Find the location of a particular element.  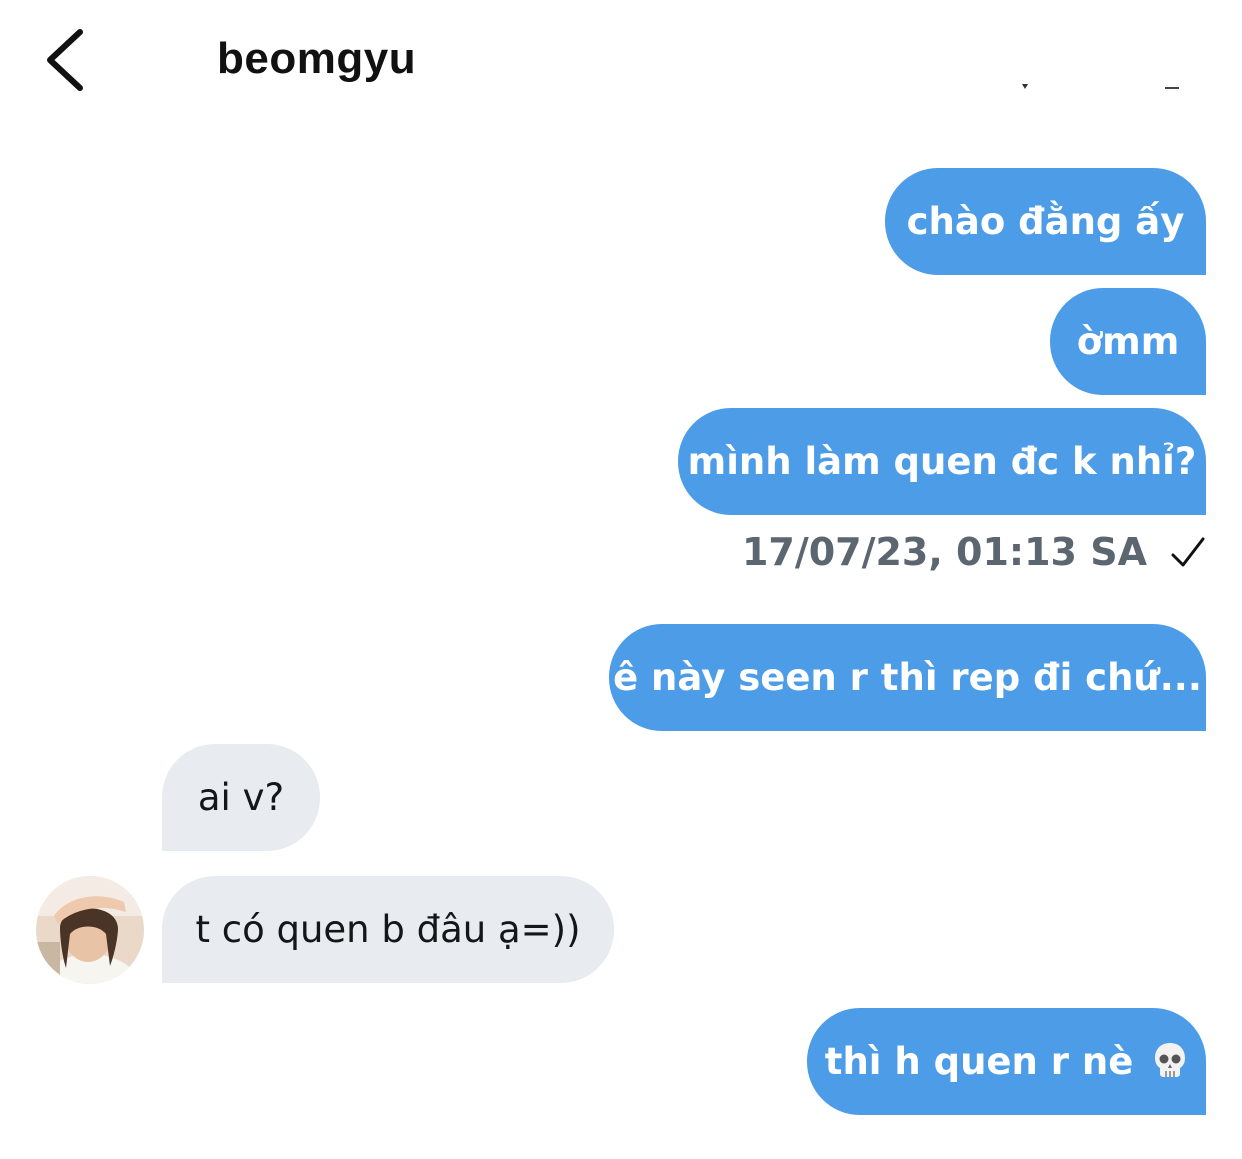

avatar-image is located at coordinates (90, 930).